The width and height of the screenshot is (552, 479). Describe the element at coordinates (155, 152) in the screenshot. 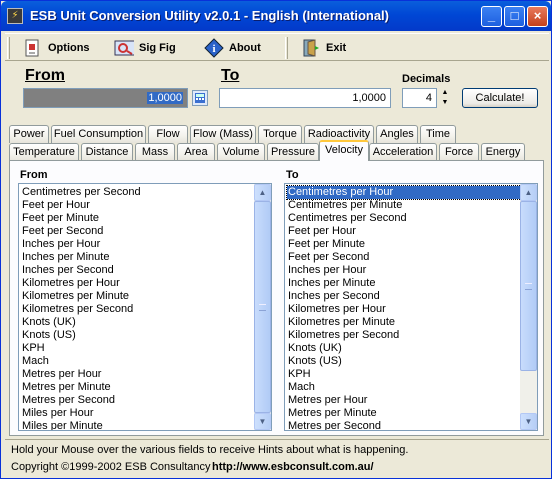

I see `tab-mass: Mass` at that location.